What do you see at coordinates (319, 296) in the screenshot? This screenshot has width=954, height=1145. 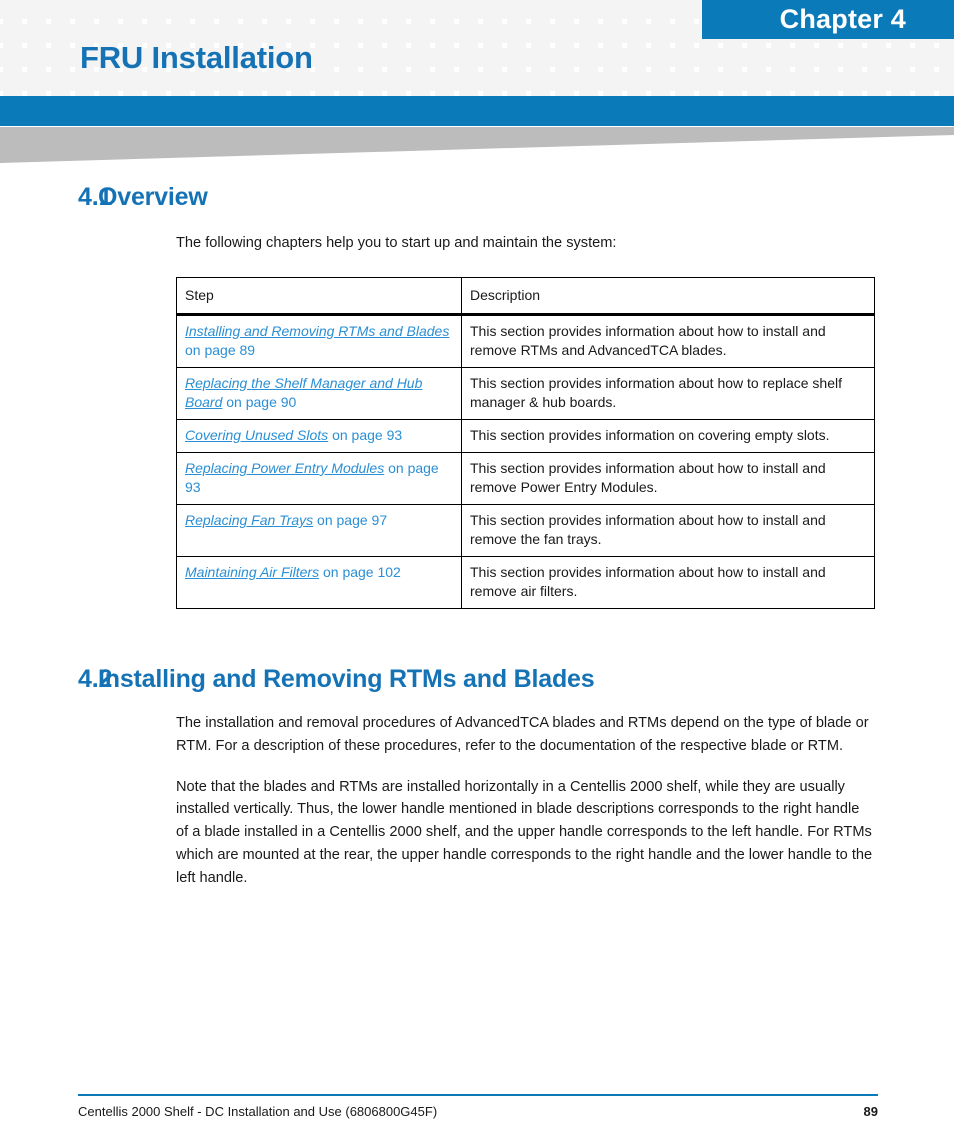 I see `column-header-step: Step` at bounding box center [319, 296].